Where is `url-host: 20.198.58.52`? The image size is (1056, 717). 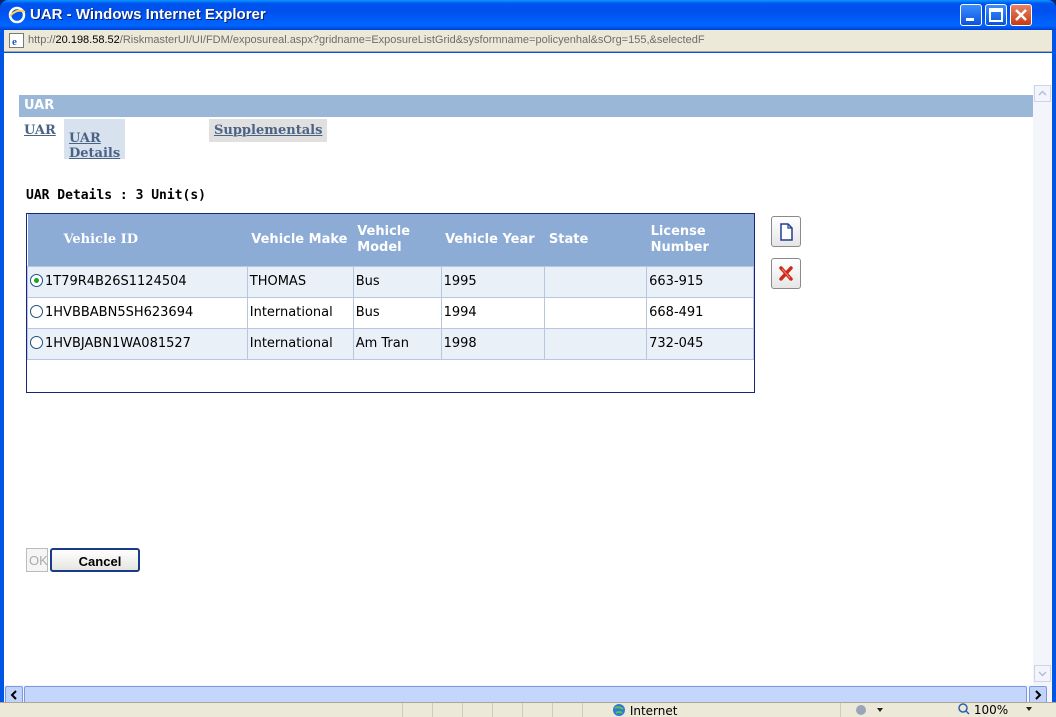 url-host: 20.198.58.52 is located at coordinates (87, 40).